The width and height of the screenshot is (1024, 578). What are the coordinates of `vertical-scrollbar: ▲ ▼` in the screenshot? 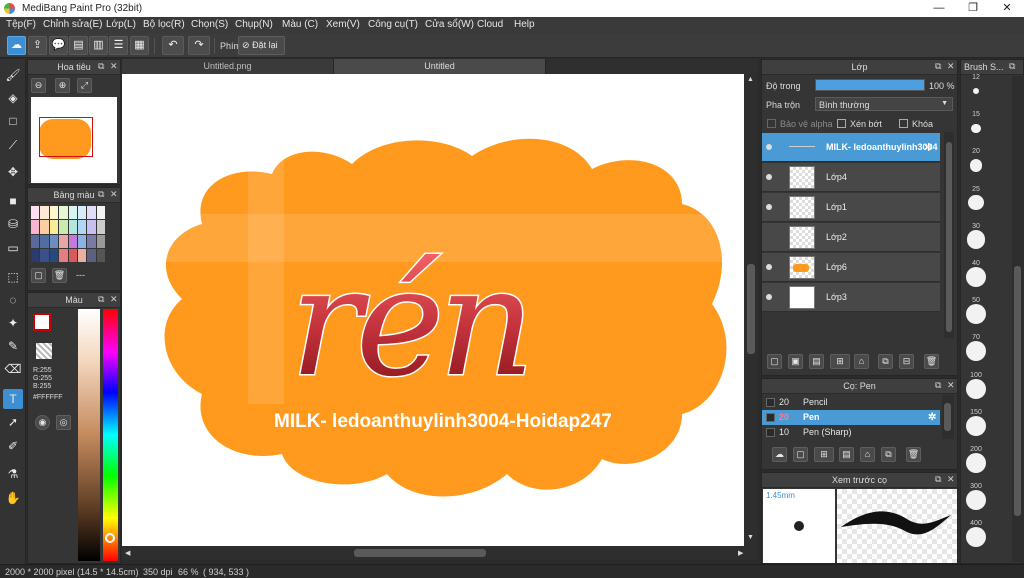 It's located at (751, 310).